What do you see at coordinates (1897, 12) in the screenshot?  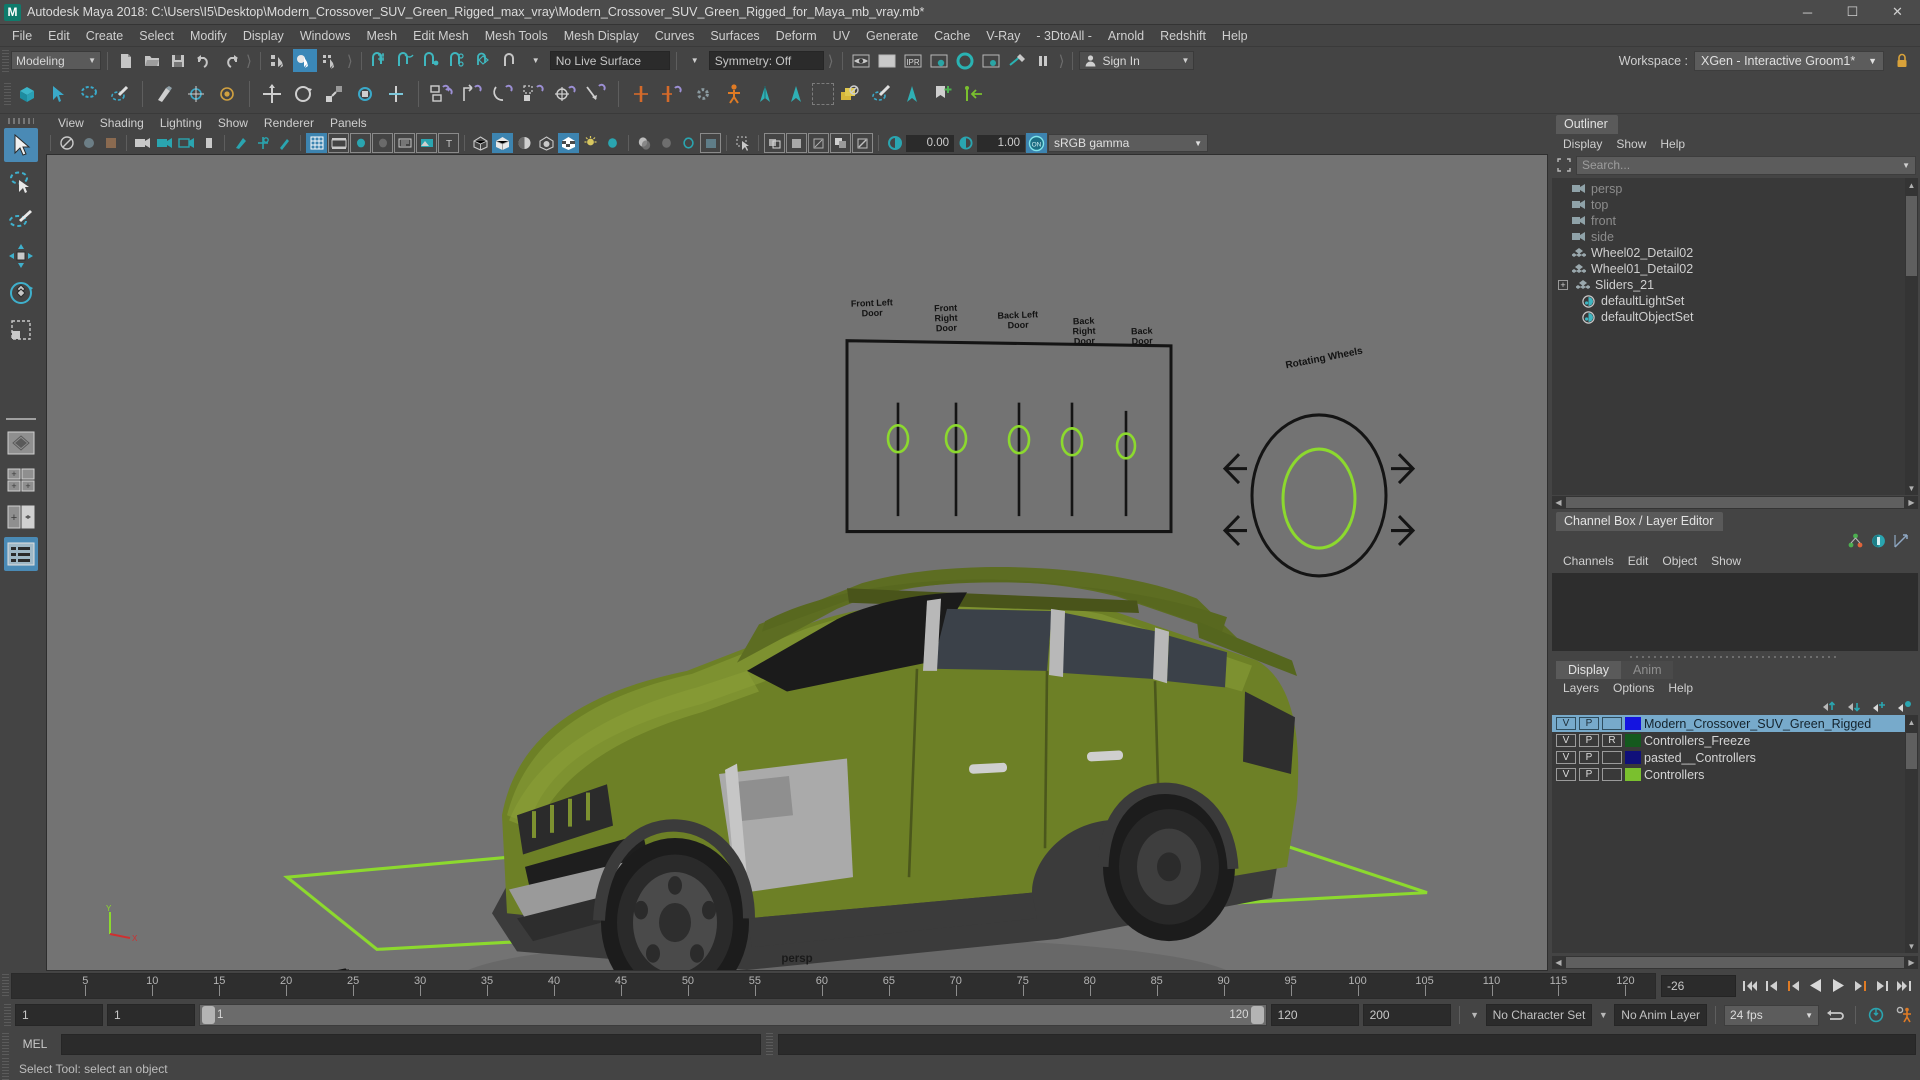 I see `close-button: ✕` at bounding box center [1897, 12].